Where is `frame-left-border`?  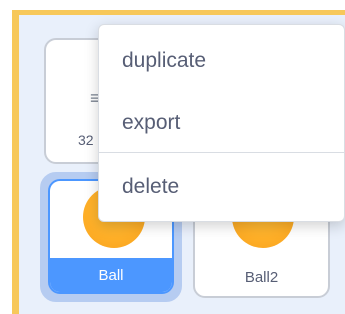 frame-left-border is located at coordinates (15, 162).